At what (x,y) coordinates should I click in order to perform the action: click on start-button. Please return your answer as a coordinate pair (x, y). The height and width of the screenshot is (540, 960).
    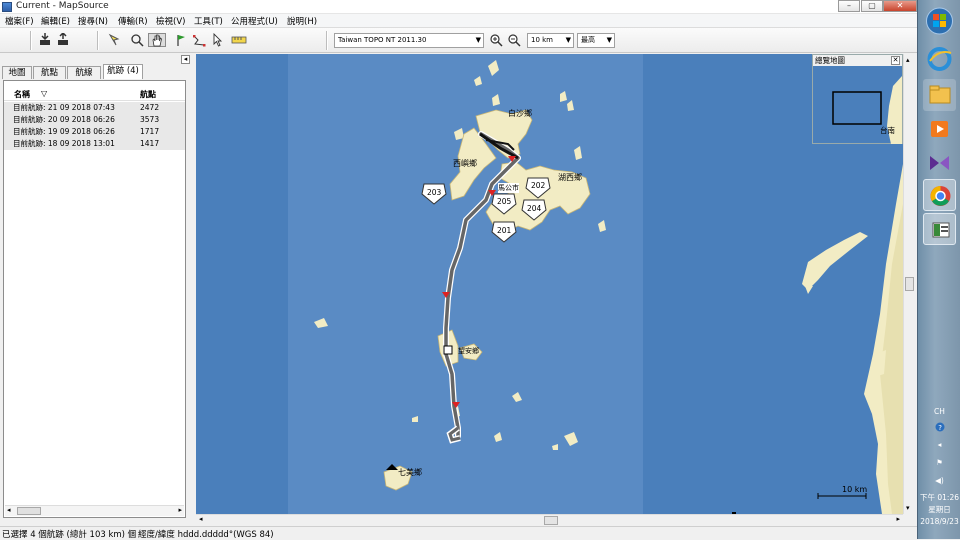
    Looking at the image, I should click on (939, 21).